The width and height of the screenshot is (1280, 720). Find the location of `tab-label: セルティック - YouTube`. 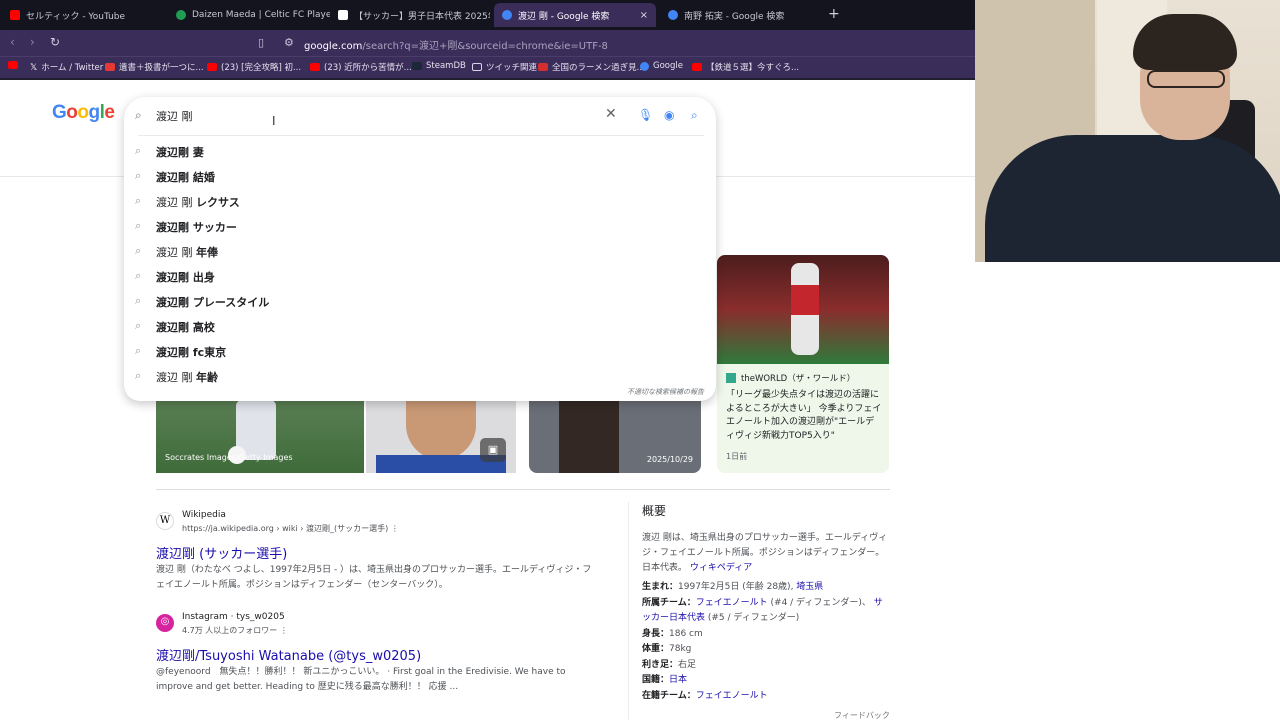

tab-label: セルティック - YouTube is located at coordinates (76, 16).